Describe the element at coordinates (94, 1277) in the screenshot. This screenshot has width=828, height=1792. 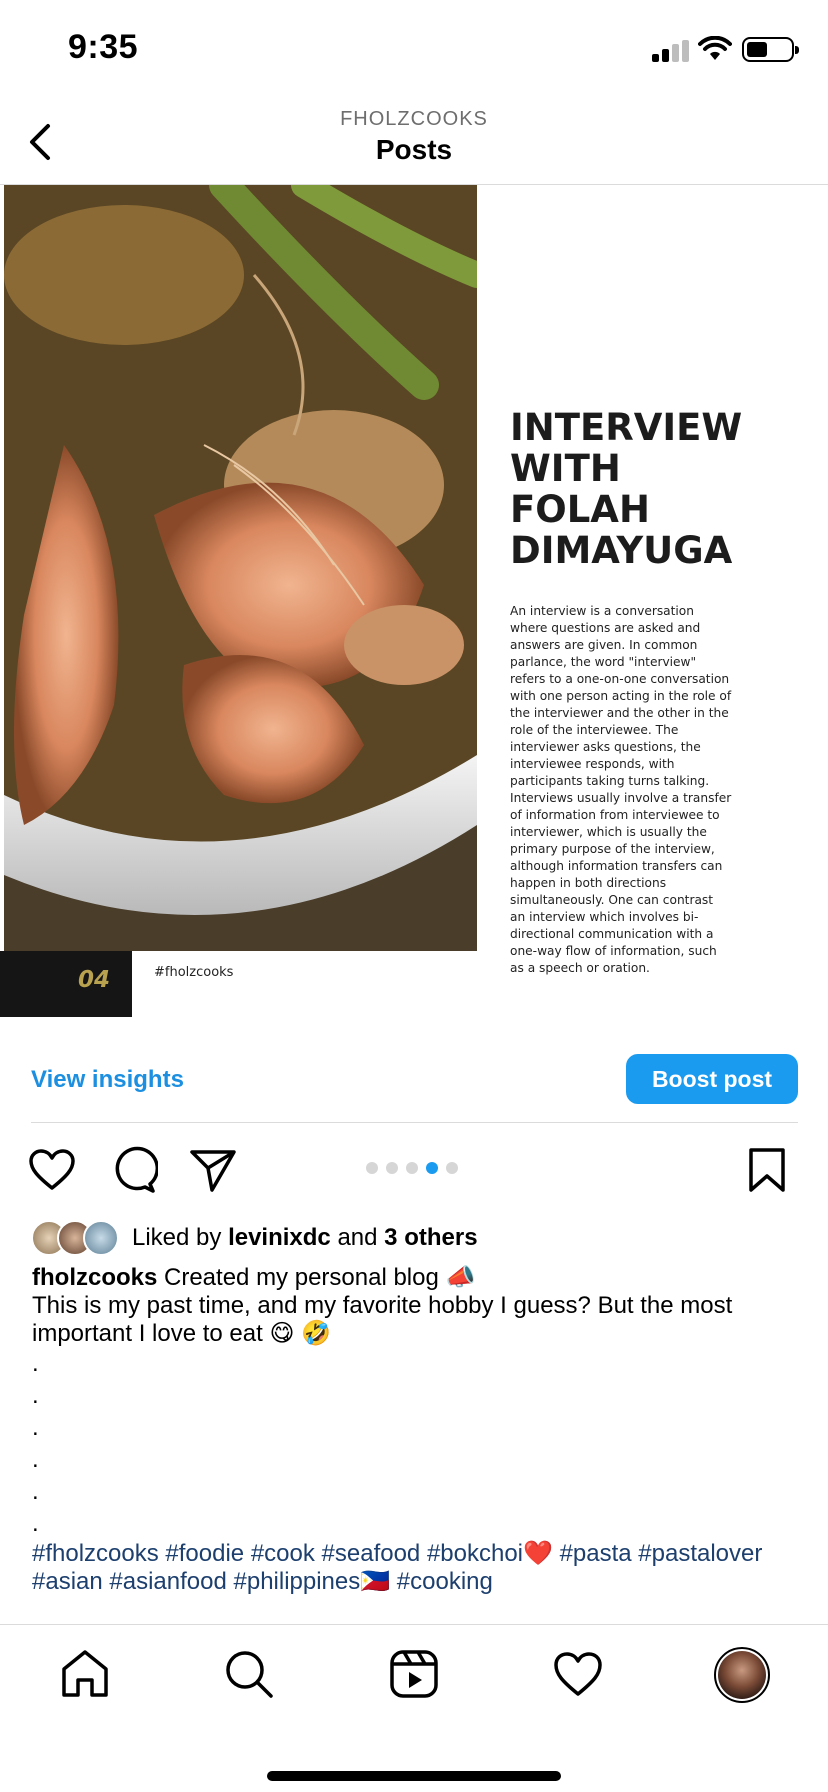
I see `caption-username: fholzcooks` at that location.